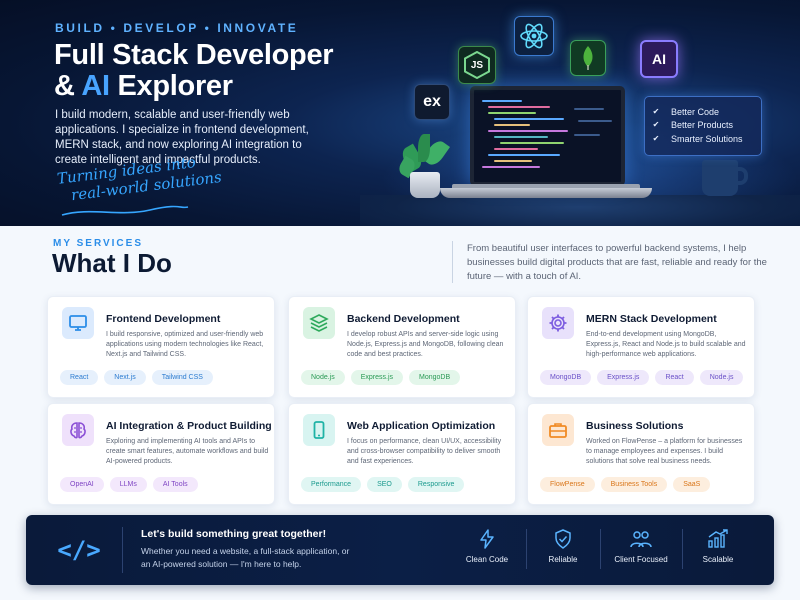 The height and width of the screenshot is (600, 800). I want to click on hero-title-prefix: &, so click(68, 86).